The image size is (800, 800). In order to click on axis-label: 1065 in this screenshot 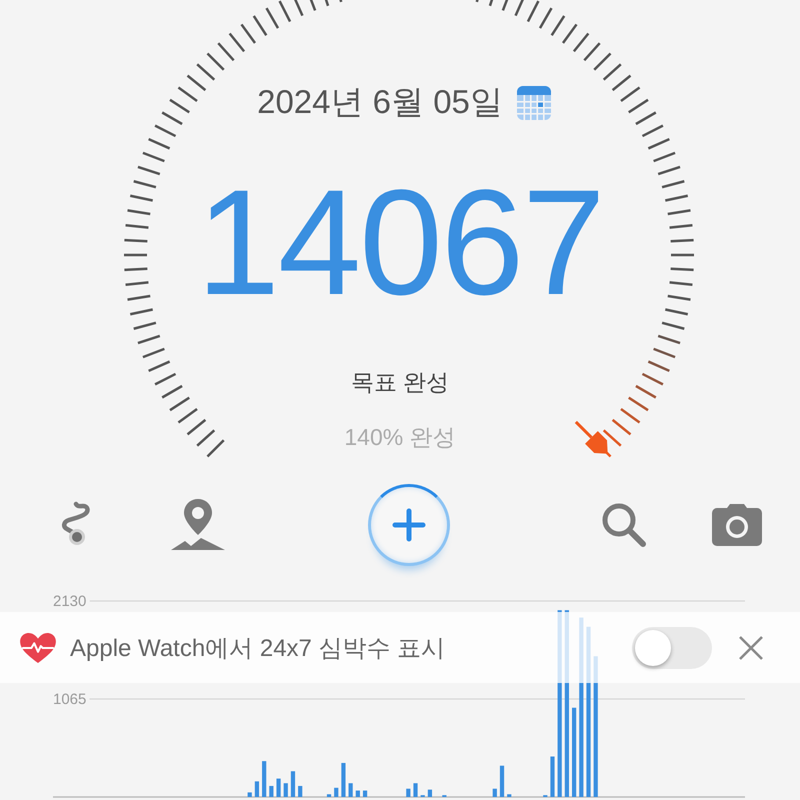, I will do `click(69, 699)`.